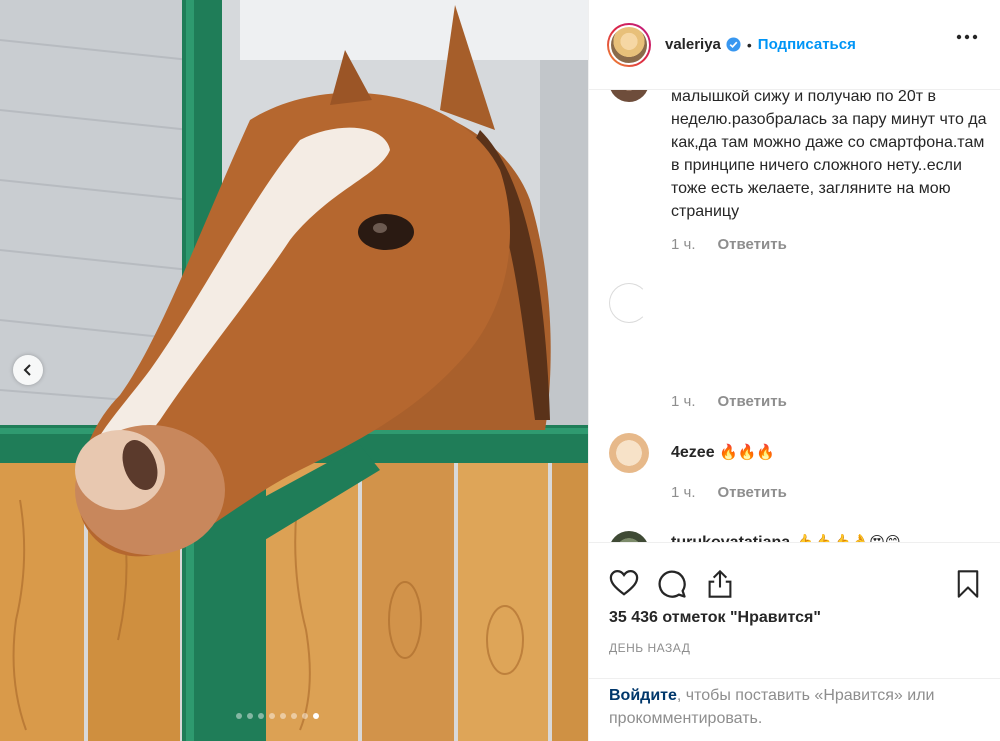 This screenshot has height=741, width=1000. I want to click on follow-button: Подписаться, so click(807, 44).